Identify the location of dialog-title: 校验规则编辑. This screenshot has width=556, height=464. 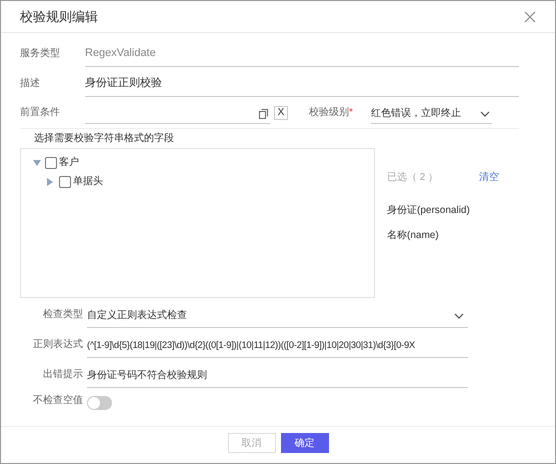
(59, 17).